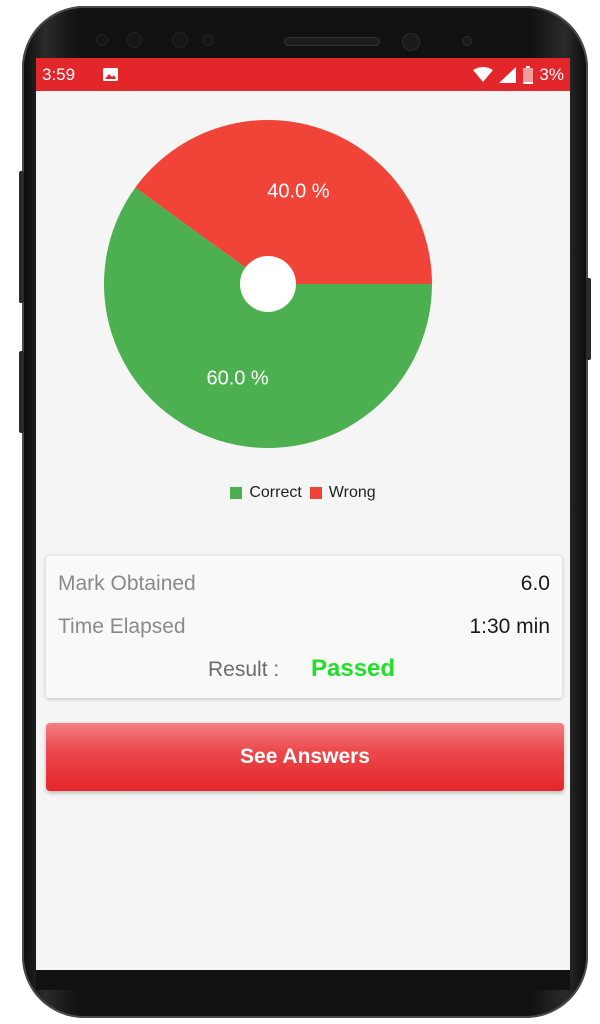  What do you see at coordinates (236, 493) in the screenshot?
I see `legend-swatch-correct` at bounding box center [236, 493].